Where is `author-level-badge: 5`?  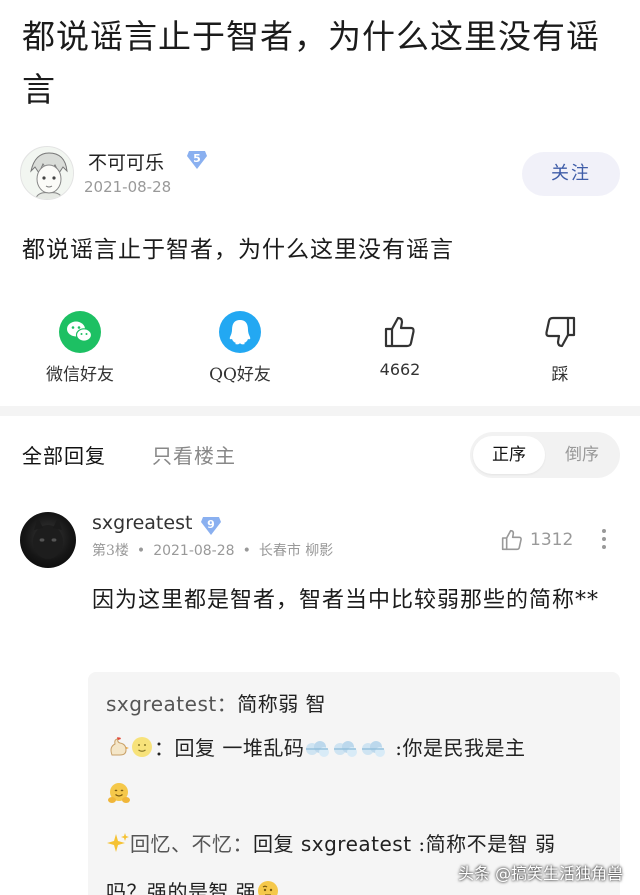 author-level-badge: 5 is located at coordinates (197, 160).